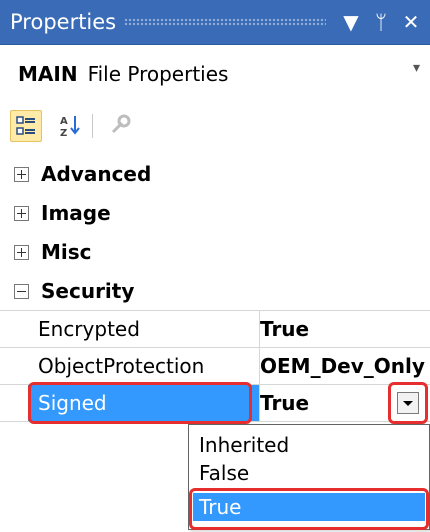 Image resolution: width=430 pixels, height=532 pixels. I want to click on category-security: Security, so click(215, 291).